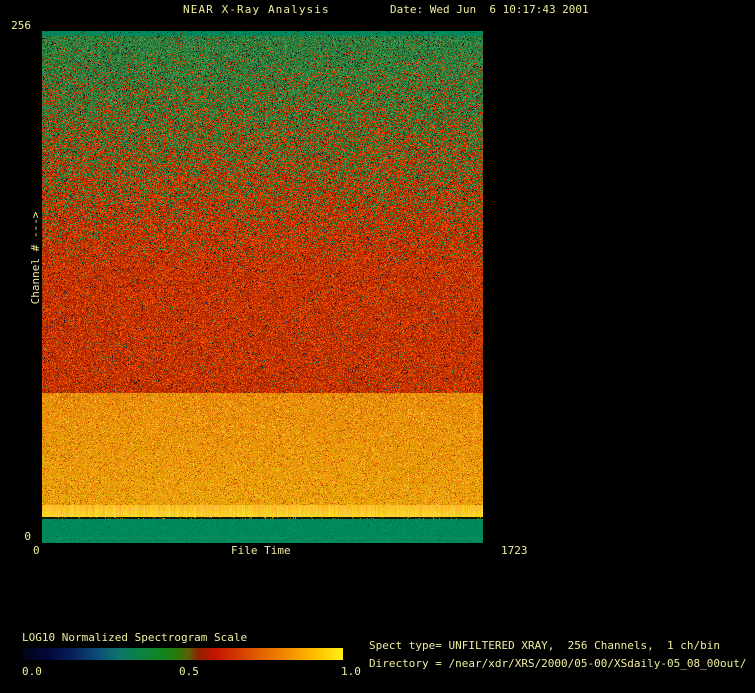 The image size is (755, 693). Describe the element at coordinates (489, 9) in the screenshot. I see `date-label: Date: Wed Jun 6 10:17:43 2001` at that location.